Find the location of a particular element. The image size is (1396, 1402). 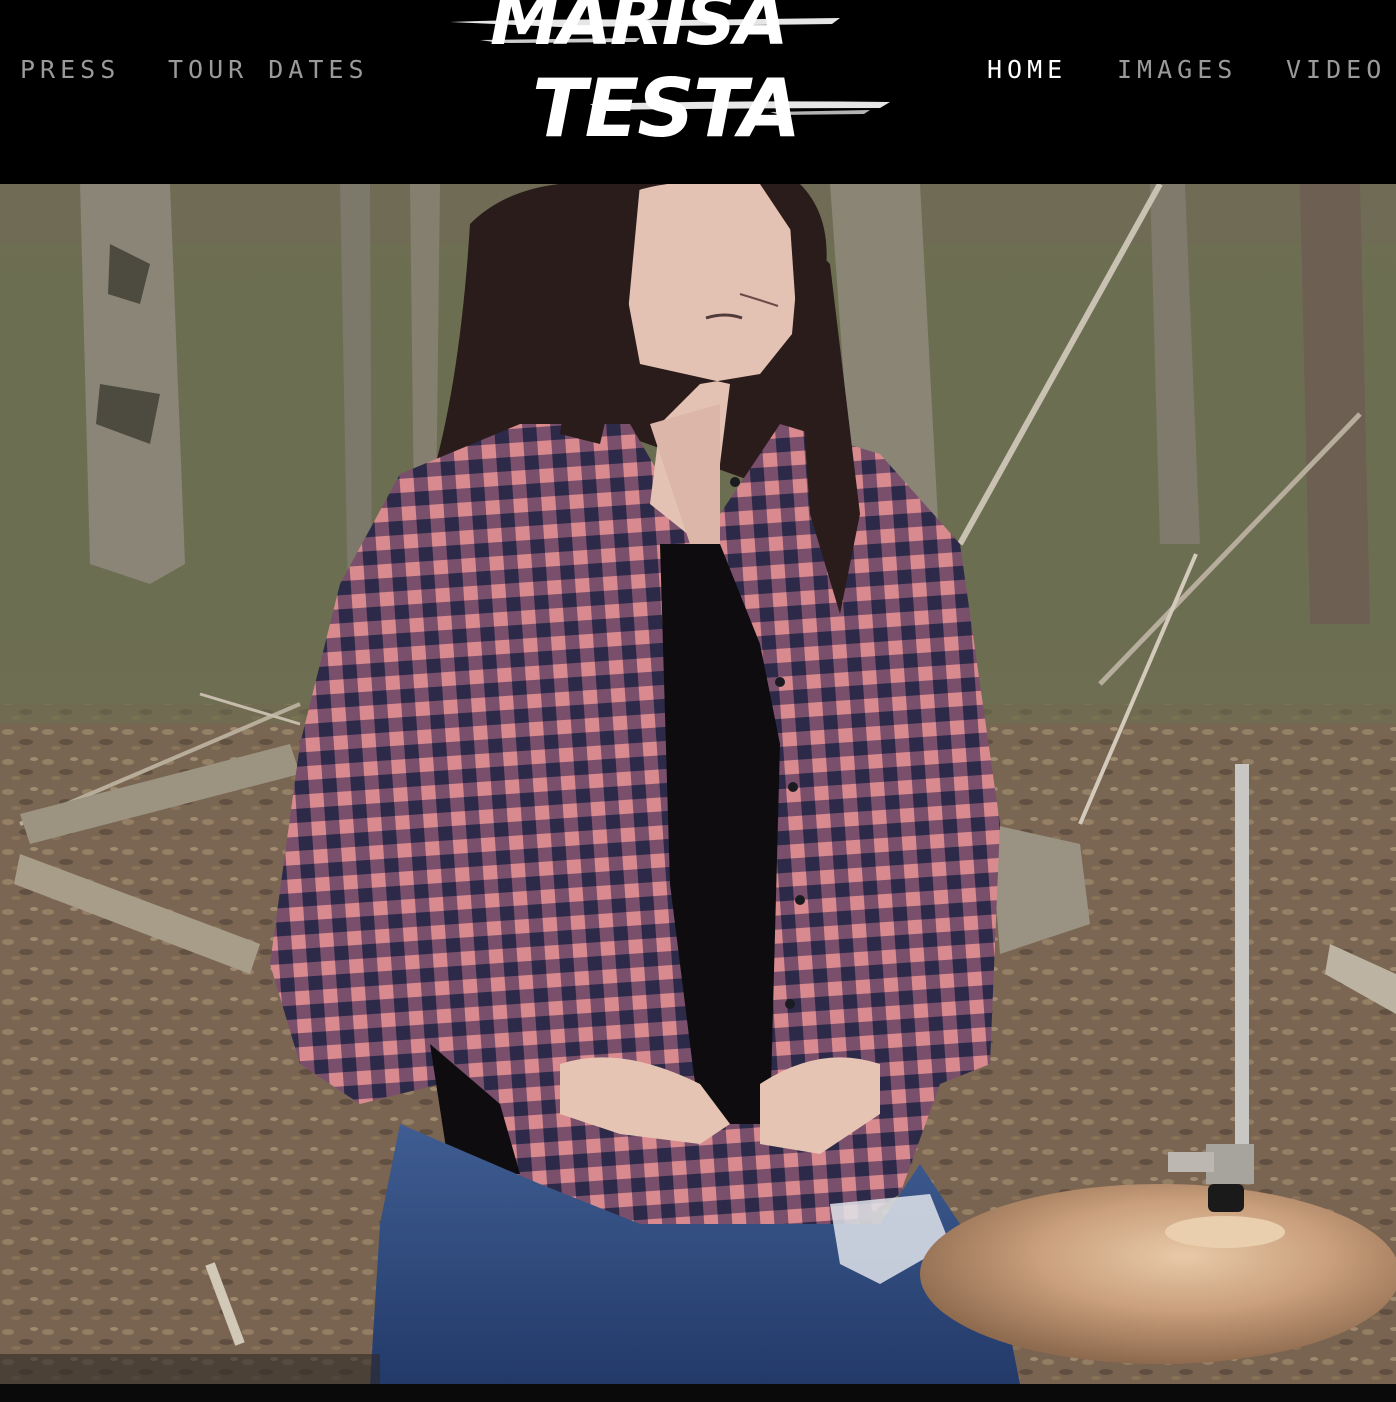

bottom-bar is located at coordinates (698, 1393).